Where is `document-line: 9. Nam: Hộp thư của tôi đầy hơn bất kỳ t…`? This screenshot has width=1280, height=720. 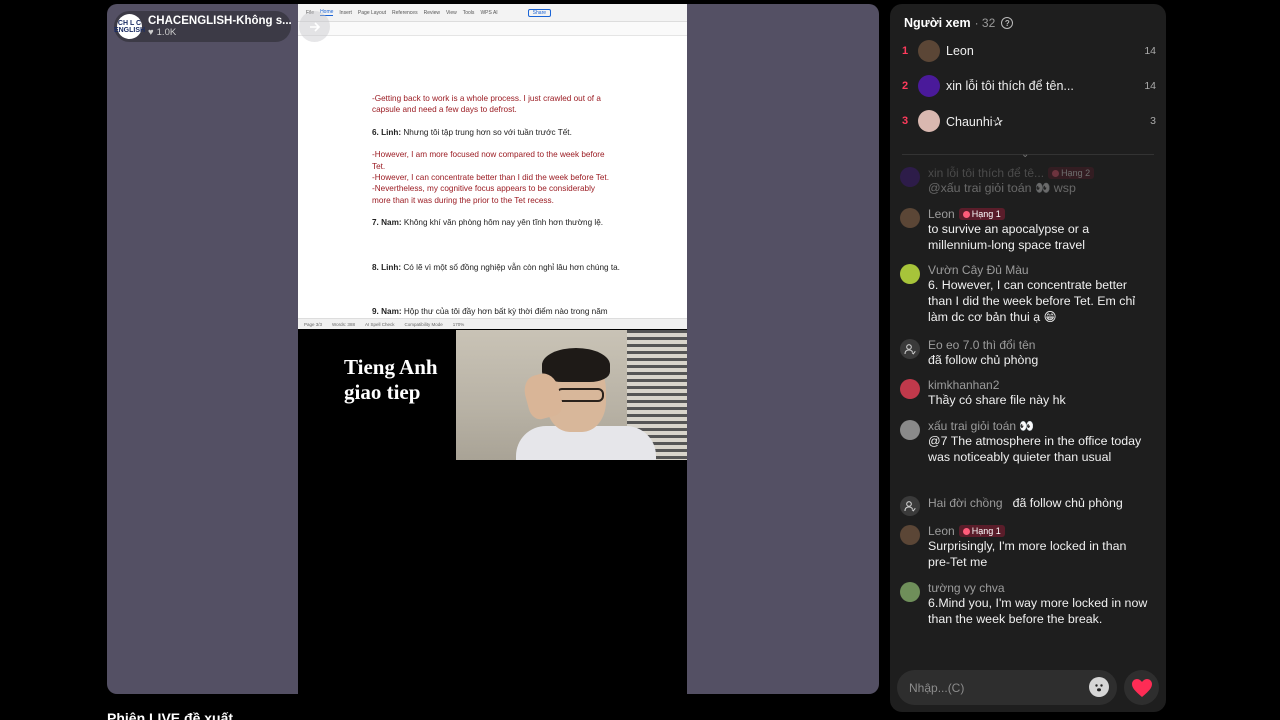 document-line: 9. Nam: Hộp thư của tôi đầy hơn bất kỳ t… is located at coordinates (502, 311).